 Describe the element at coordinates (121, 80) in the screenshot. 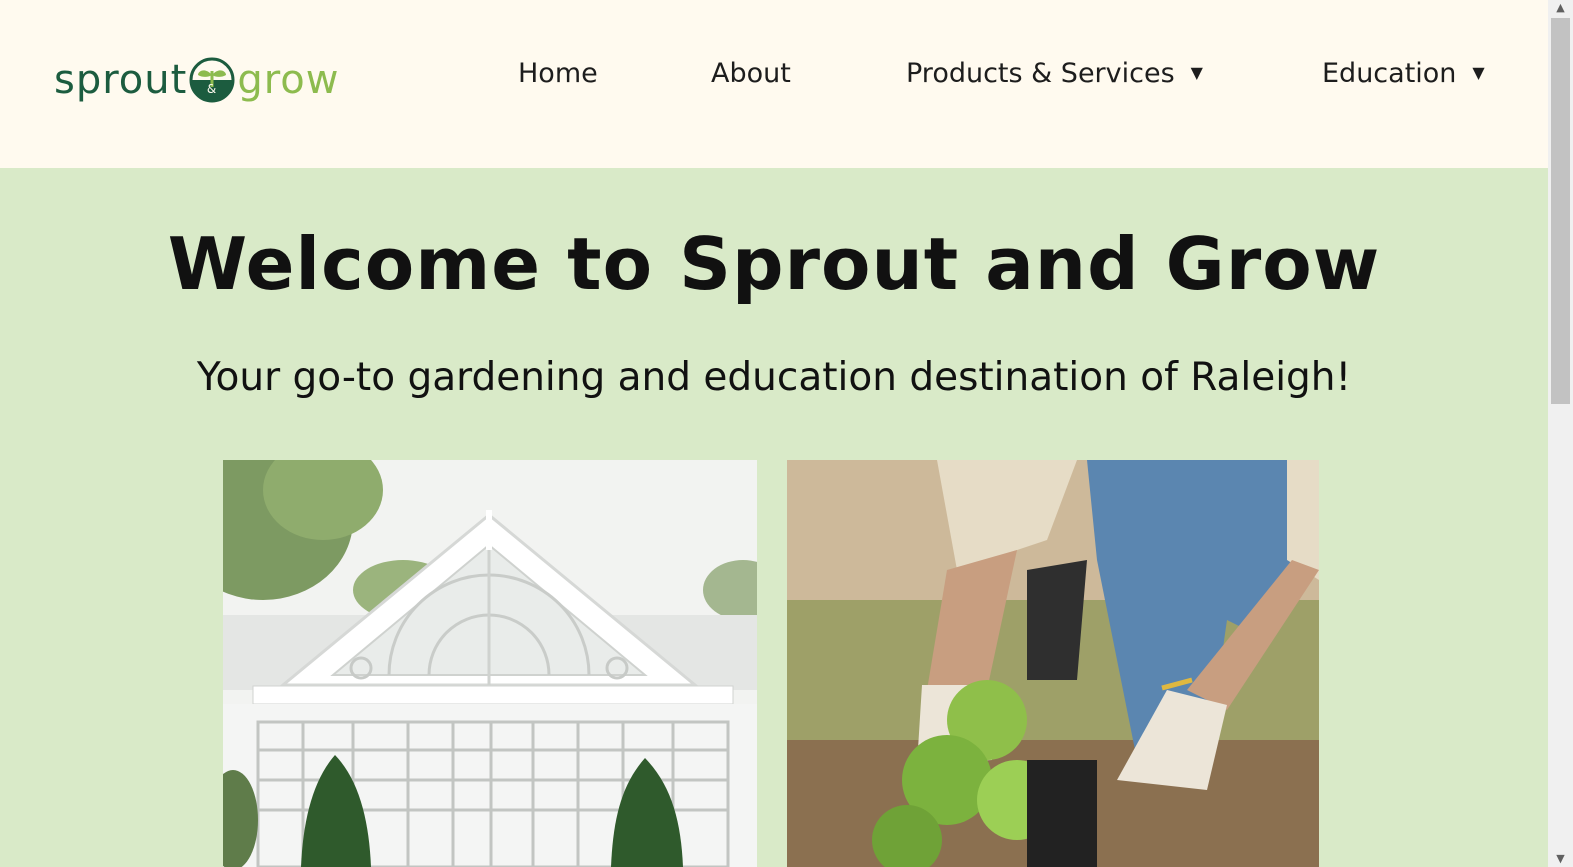

I see `logo-word-sprout: sprout` at that location.